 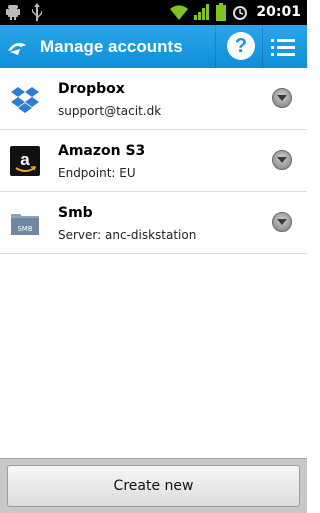 What do you see at coordinates (97, 173) in the screenshot?
I see `account-subtitle: Endpoint: EU` at bounding box center [97, 173].